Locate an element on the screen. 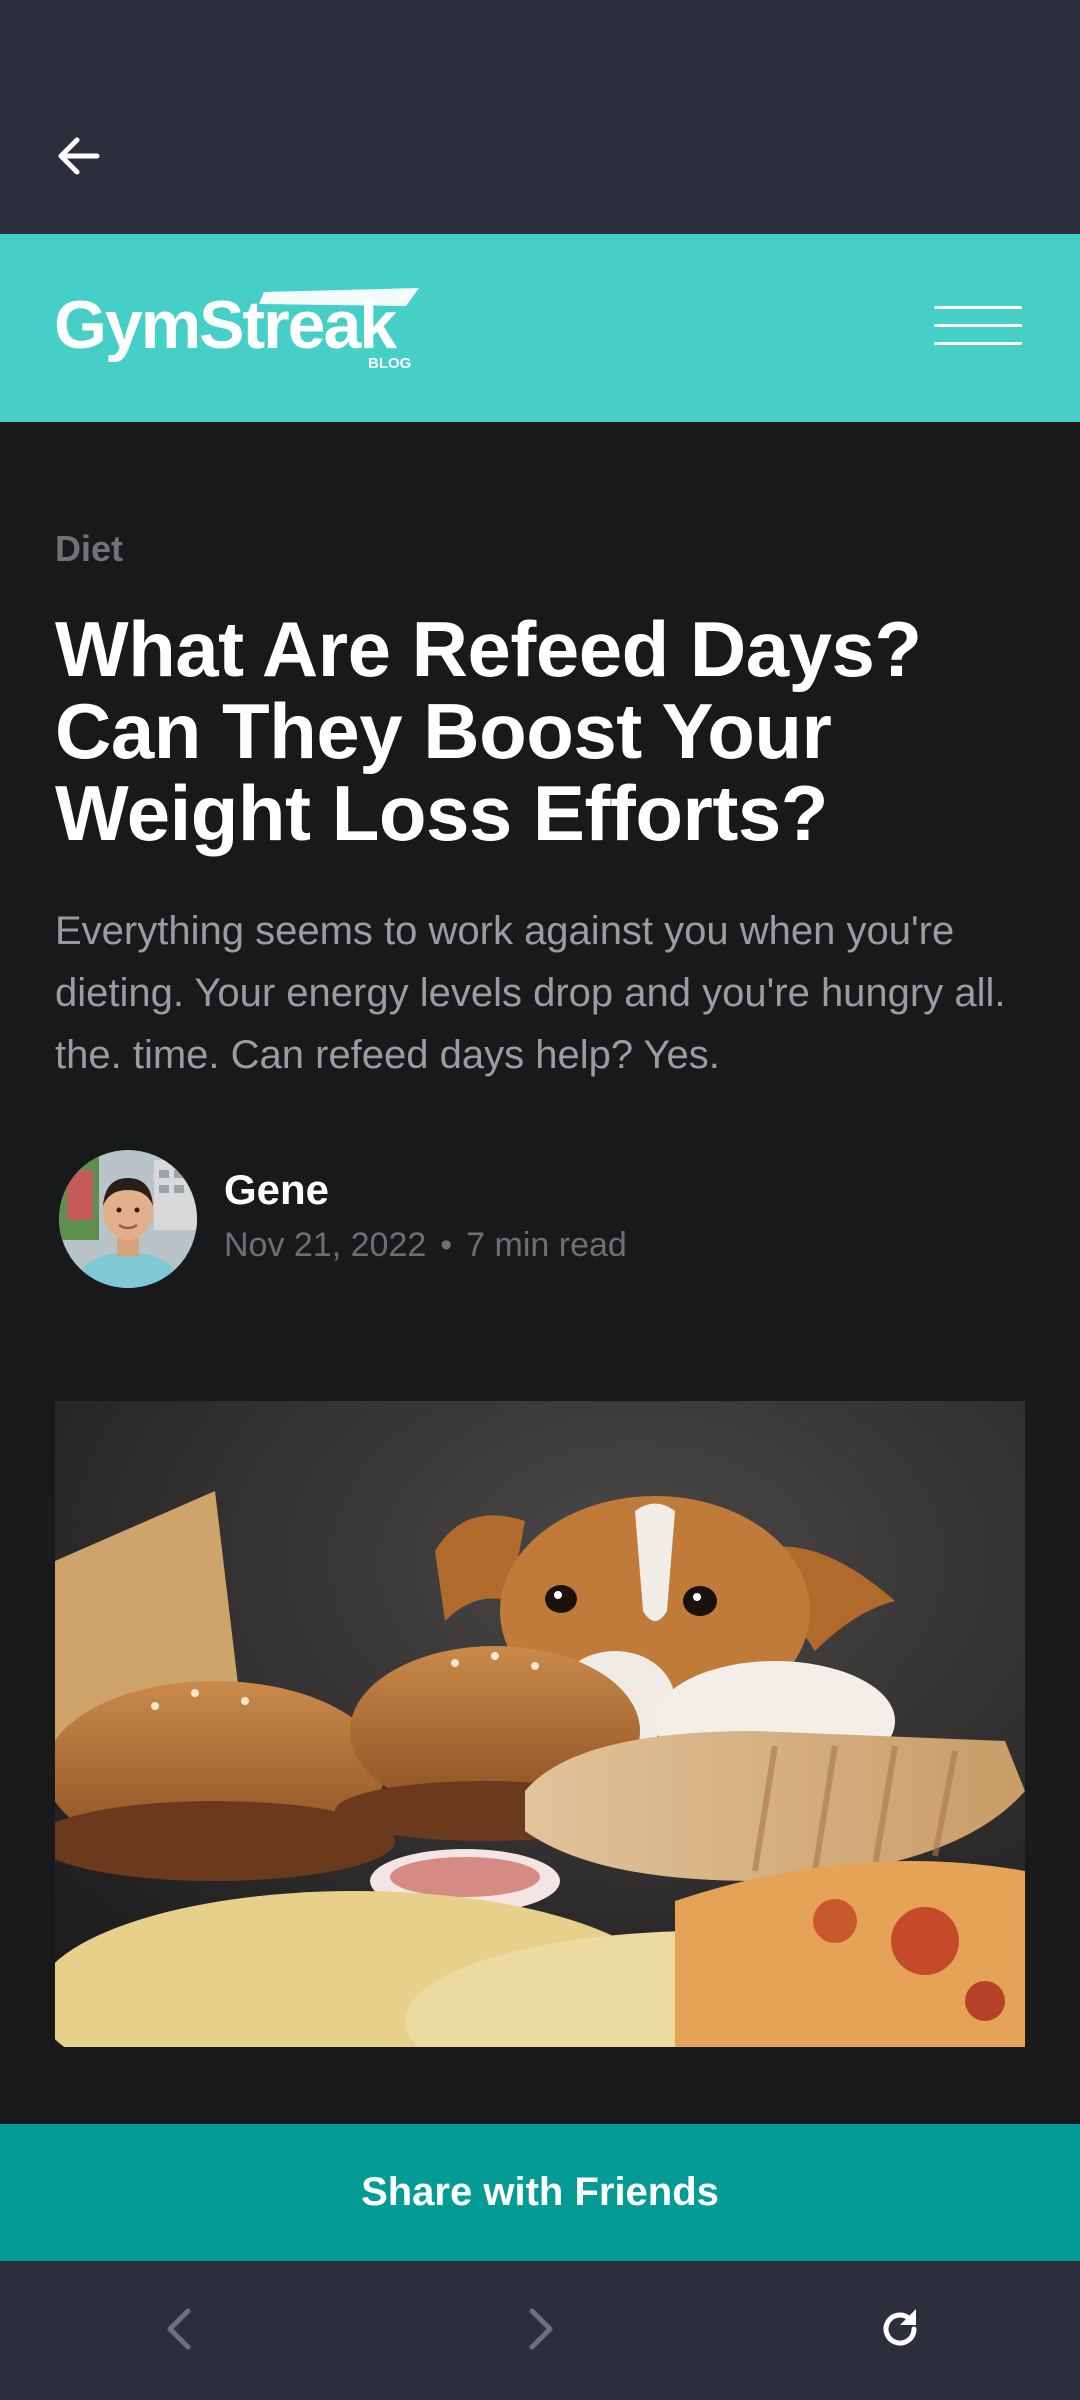 Image resolution: width=1080 pixels, height=2400 pixels. nav-back-button is located at coordinates (180, 2329).